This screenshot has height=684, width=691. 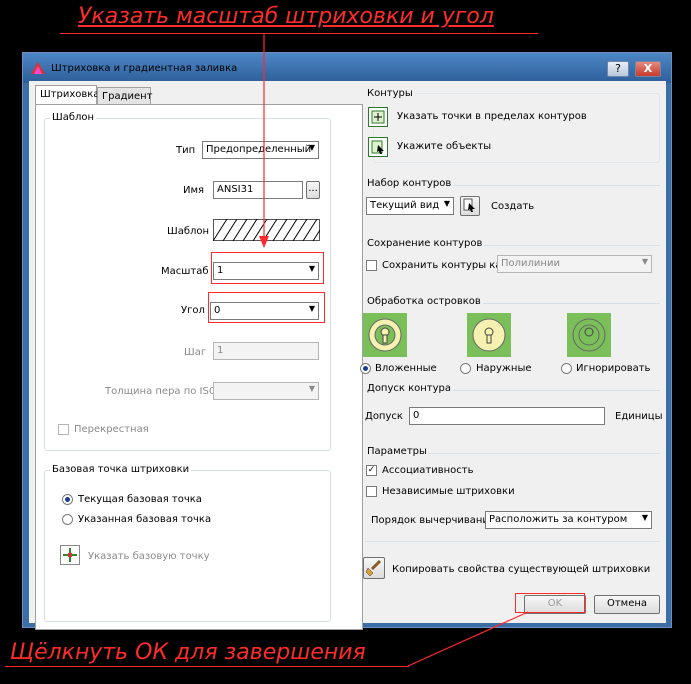 I want to click on annotation-bottom-underline, so click(x=207, y=666).